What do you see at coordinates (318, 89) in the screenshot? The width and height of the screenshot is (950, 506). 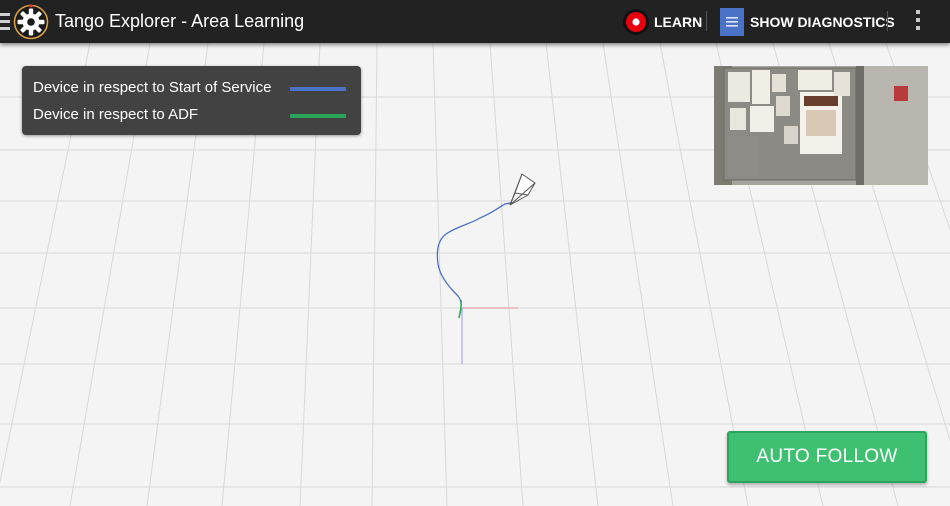 I see `legend-swatch-blue` at bounding box center [318, 89].